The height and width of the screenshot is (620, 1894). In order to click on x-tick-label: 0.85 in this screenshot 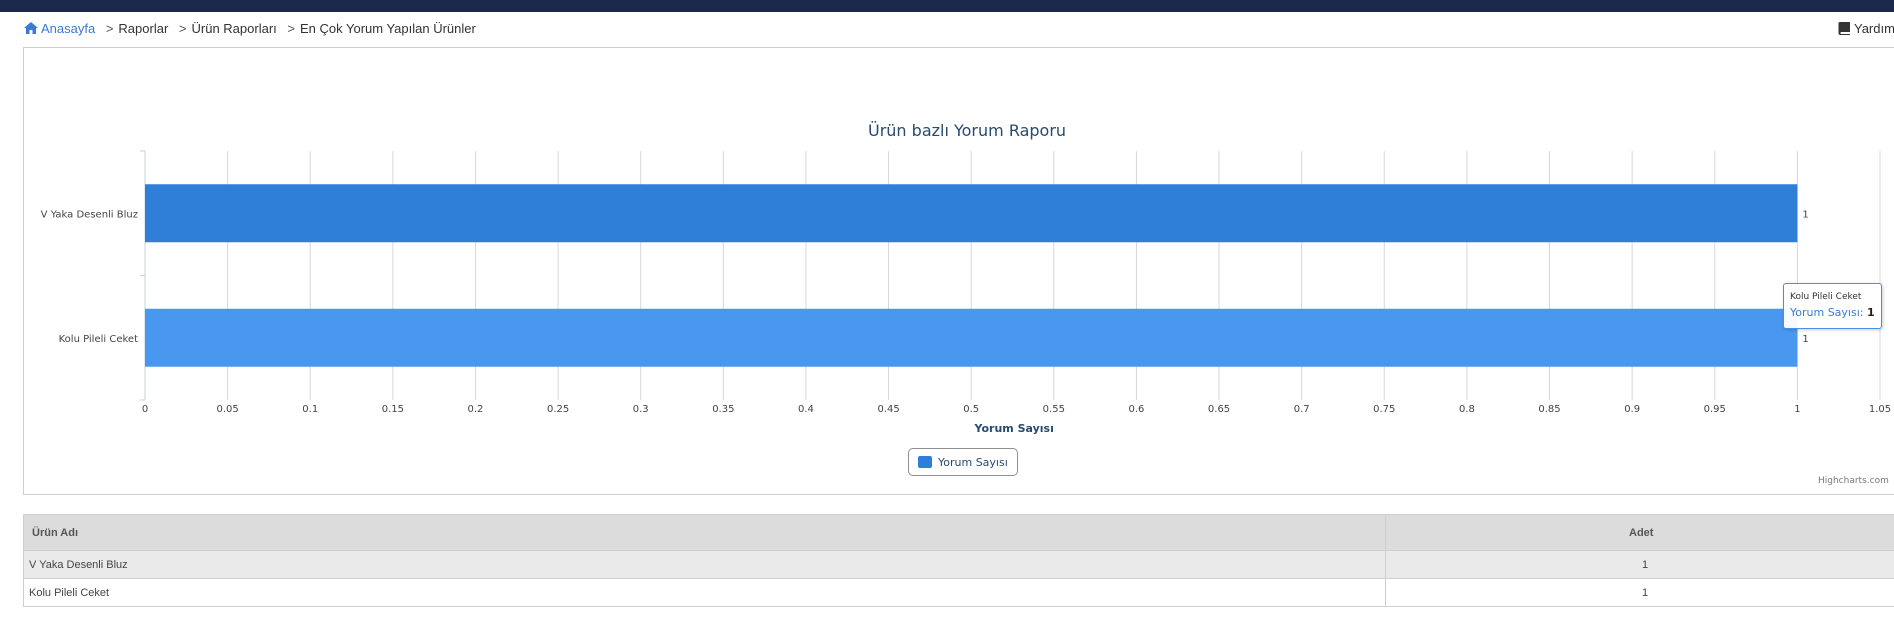, I will do `click(1549, 409)`.